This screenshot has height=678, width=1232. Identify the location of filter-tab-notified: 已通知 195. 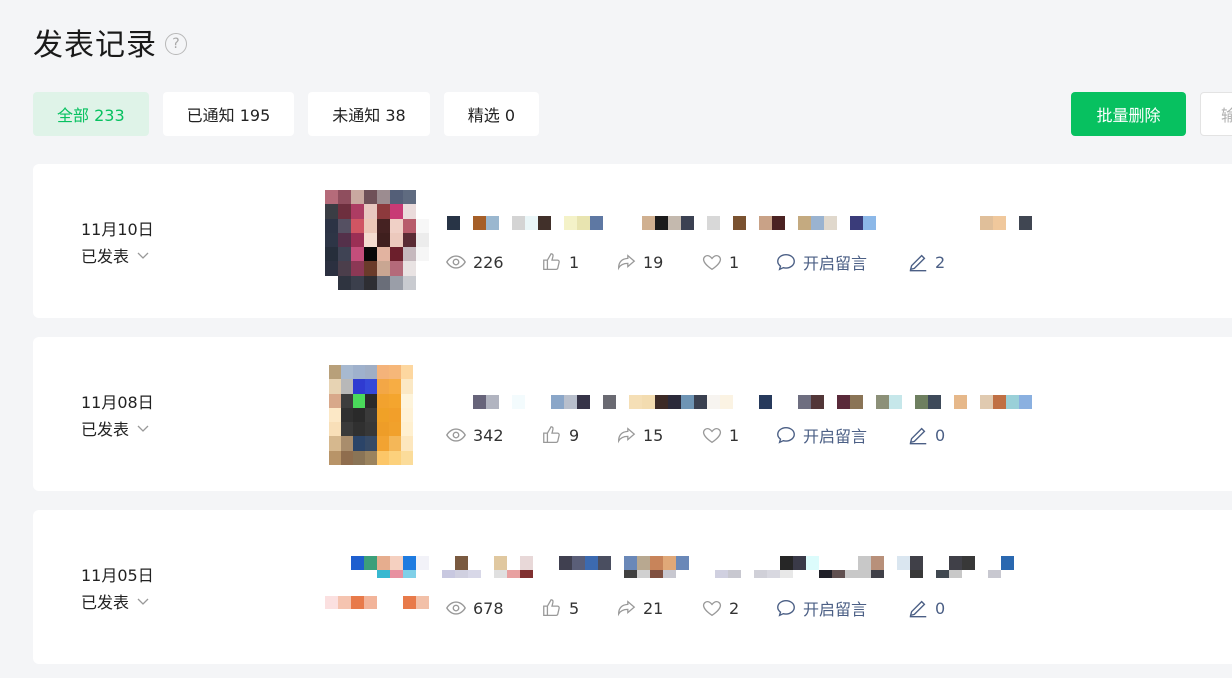
(228, 114).